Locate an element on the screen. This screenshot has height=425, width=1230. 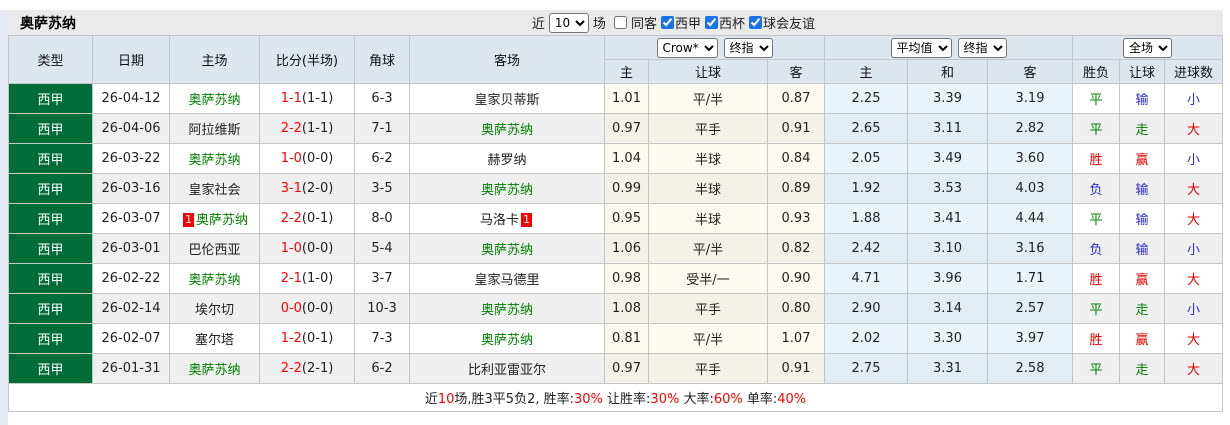
odds-home-cell: 2.42 is located at coordinates (866, 248).